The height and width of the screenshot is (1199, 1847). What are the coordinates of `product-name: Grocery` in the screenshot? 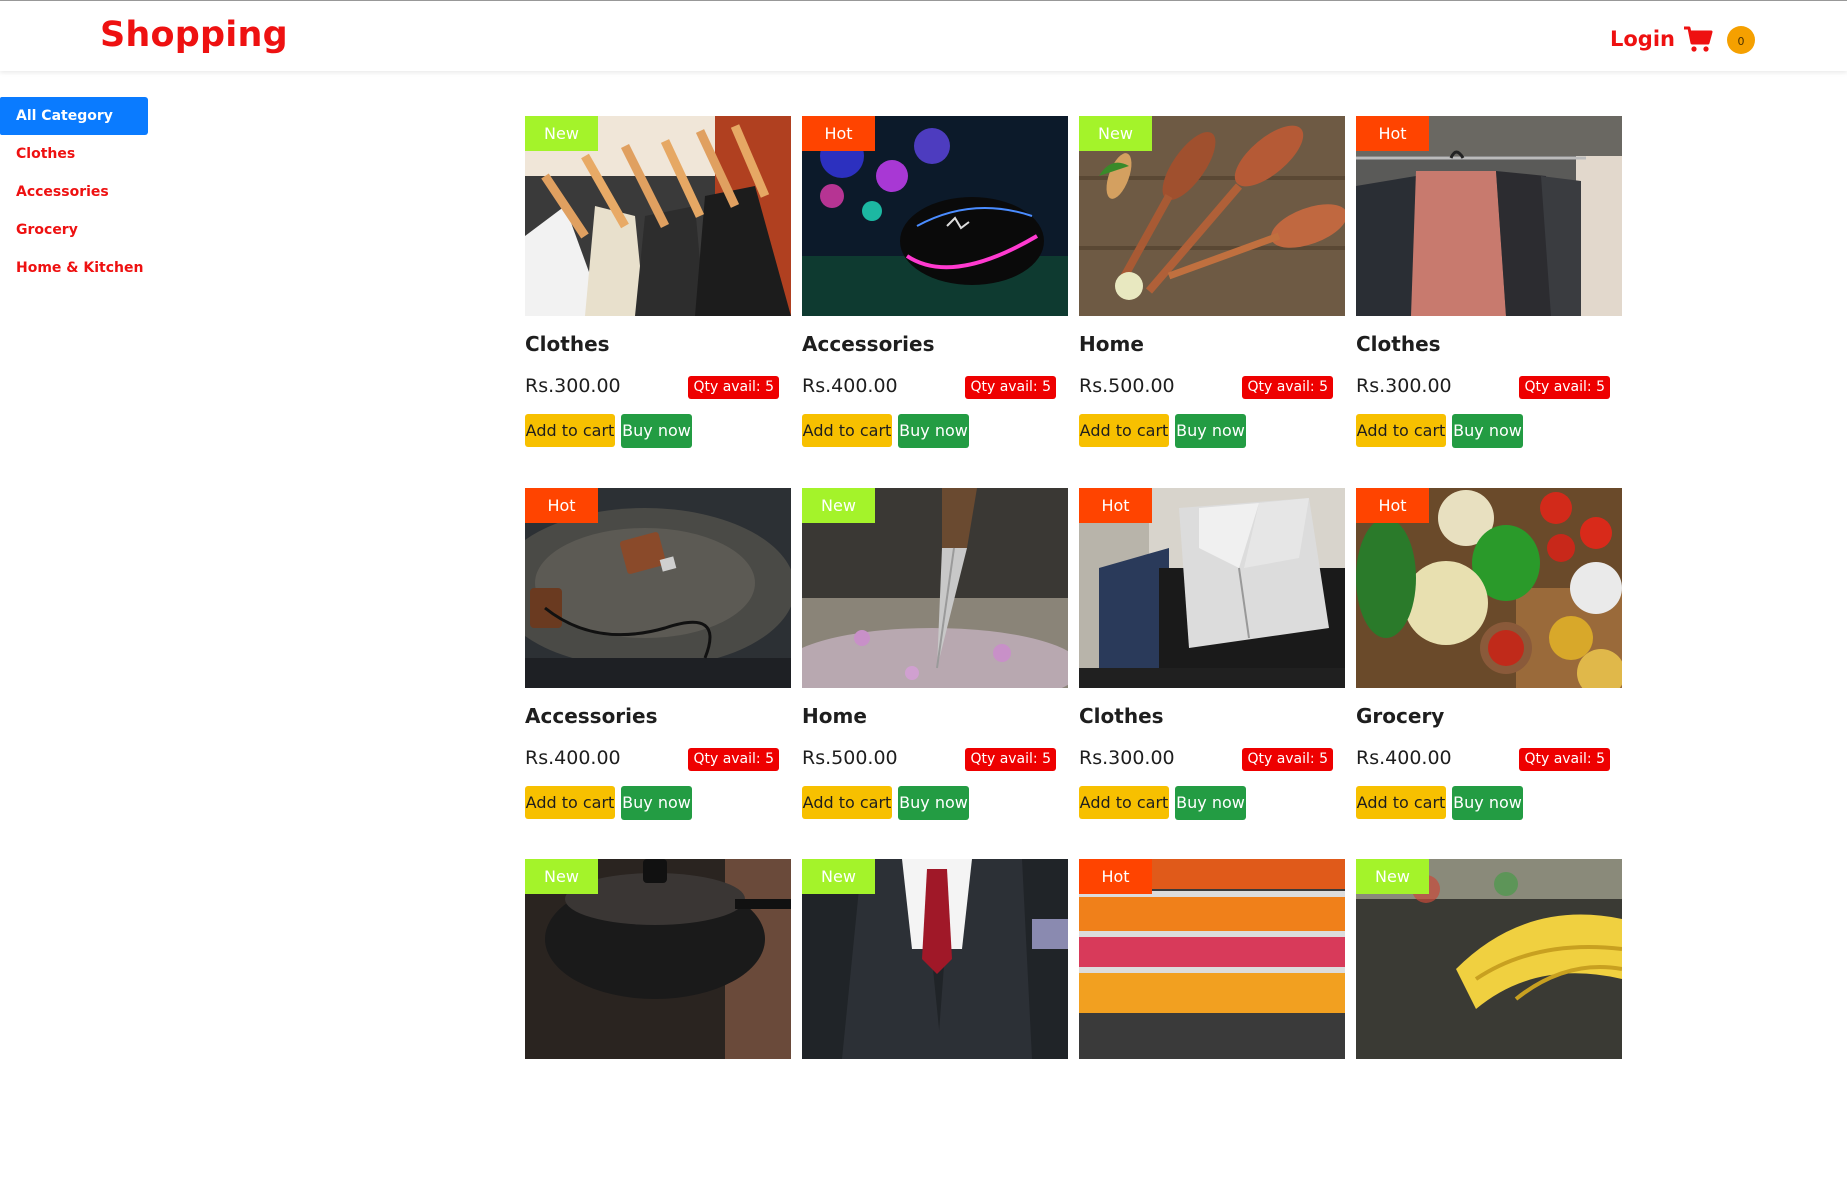 It's located at (1400, 716).